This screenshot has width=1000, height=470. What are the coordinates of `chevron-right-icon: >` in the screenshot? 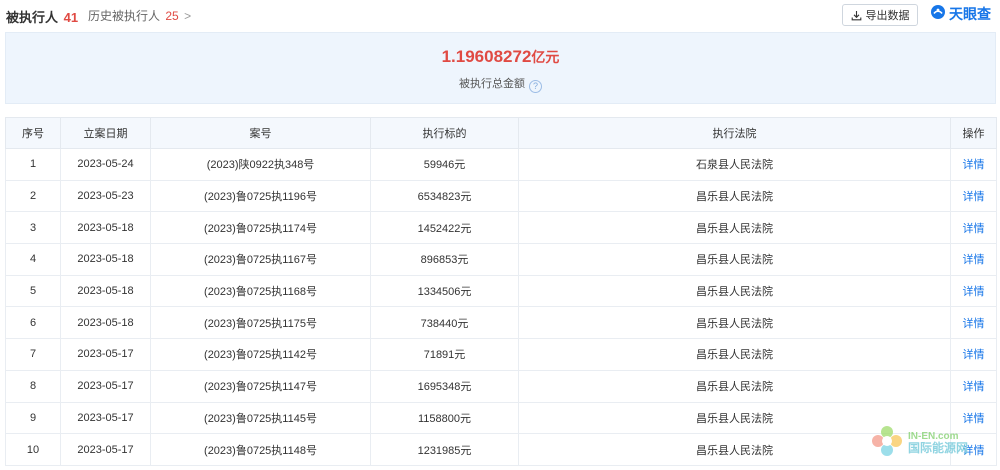 It's located at (188, 16).